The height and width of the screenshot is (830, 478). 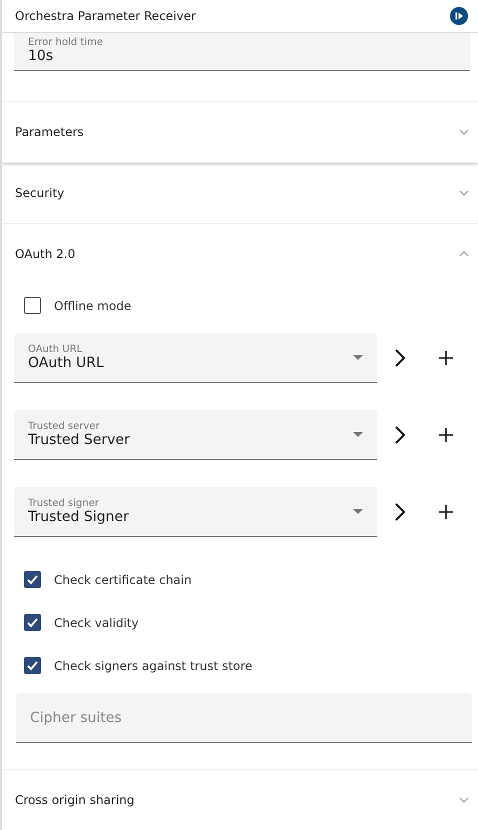 I want to click on section-header: Cross origin sharing, so click(x=240, y=800).